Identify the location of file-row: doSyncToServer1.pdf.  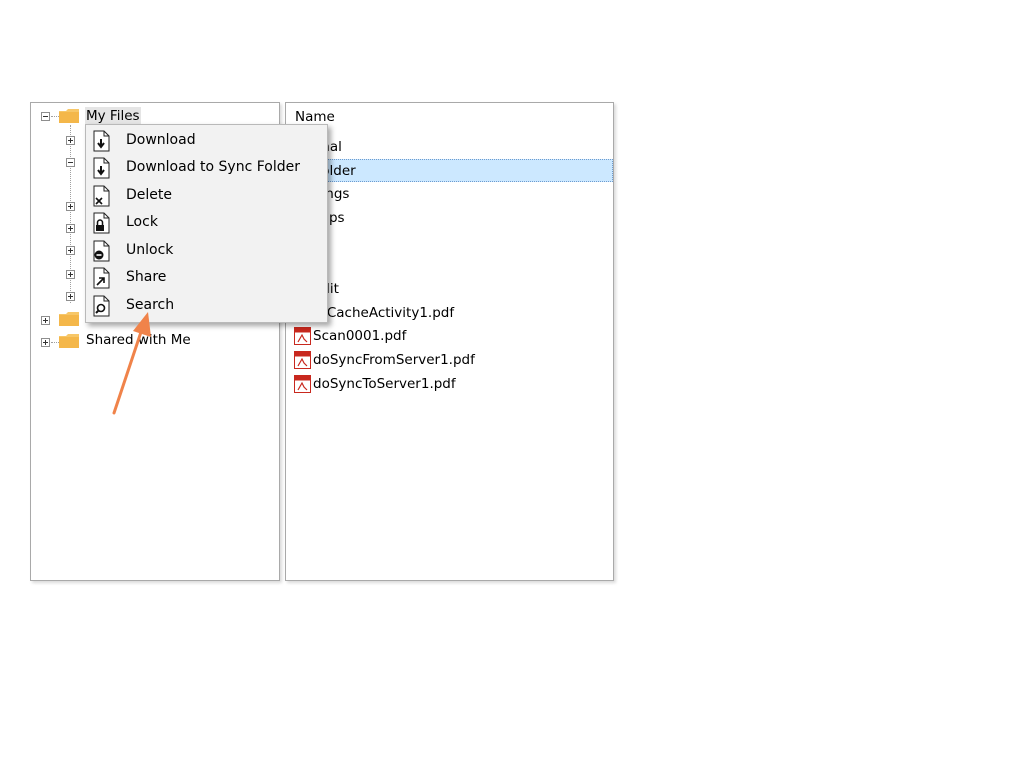
(450, 384).